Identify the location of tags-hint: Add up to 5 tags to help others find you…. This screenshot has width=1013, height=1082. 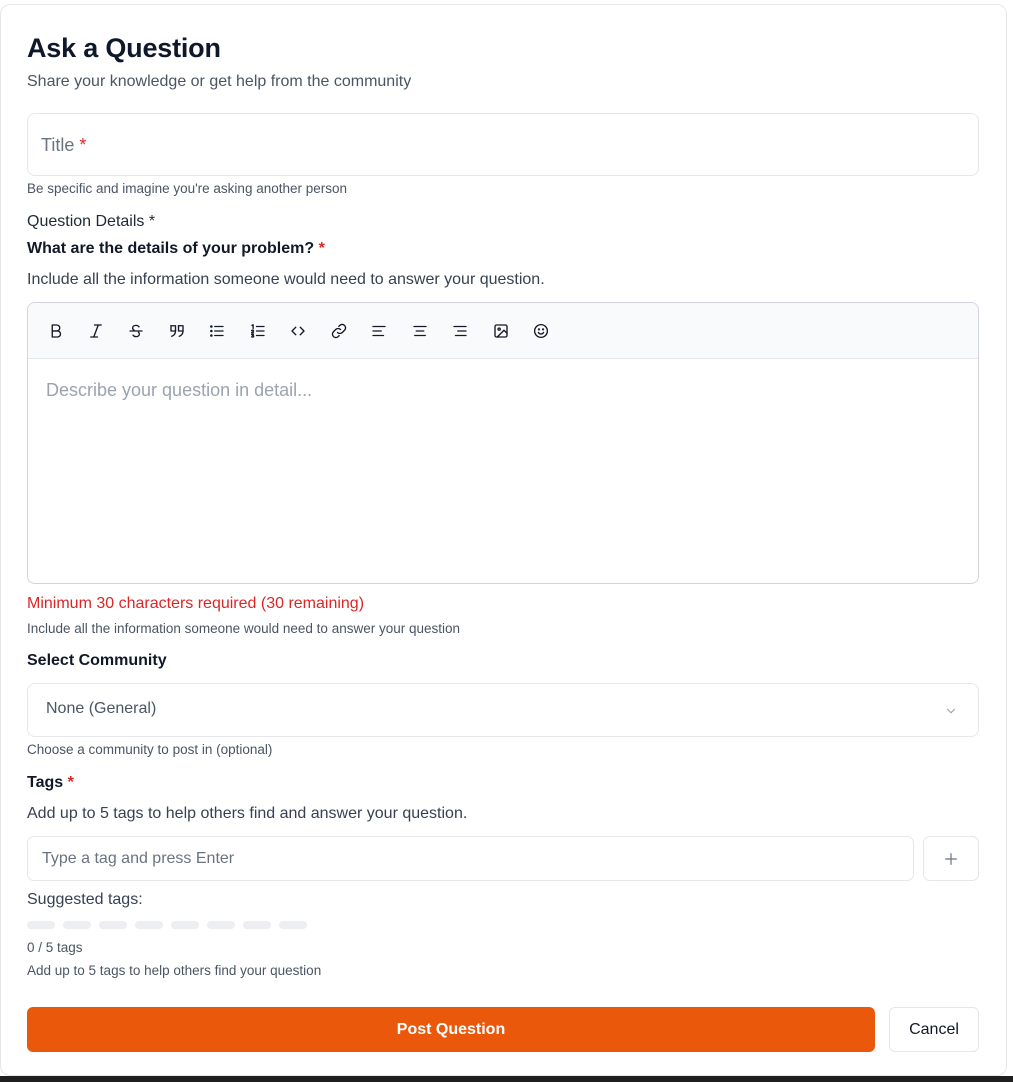
(174, 970).